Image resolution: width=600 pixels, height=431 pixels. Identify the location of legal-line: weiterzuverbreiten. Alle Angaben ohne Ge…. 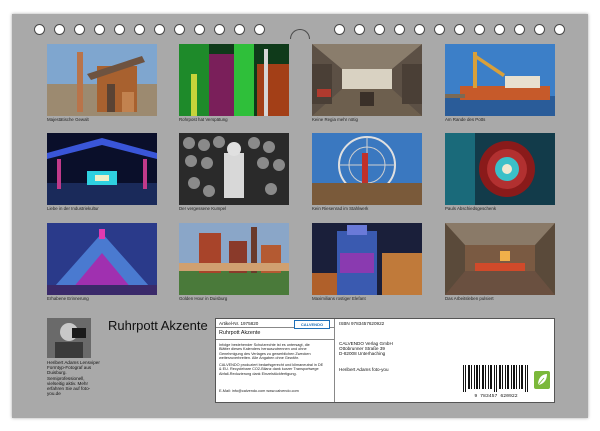
(259, 357).